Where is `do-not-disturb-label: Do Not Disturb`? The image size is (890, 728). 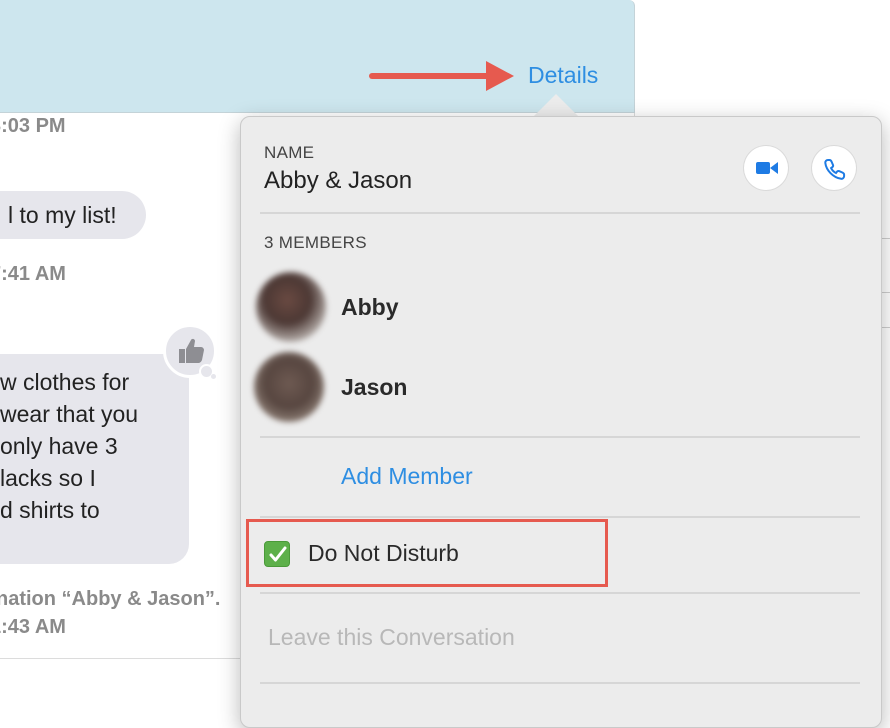
do-not-disturb-label: Do Not Disturb is located at coordinates (383, 553).